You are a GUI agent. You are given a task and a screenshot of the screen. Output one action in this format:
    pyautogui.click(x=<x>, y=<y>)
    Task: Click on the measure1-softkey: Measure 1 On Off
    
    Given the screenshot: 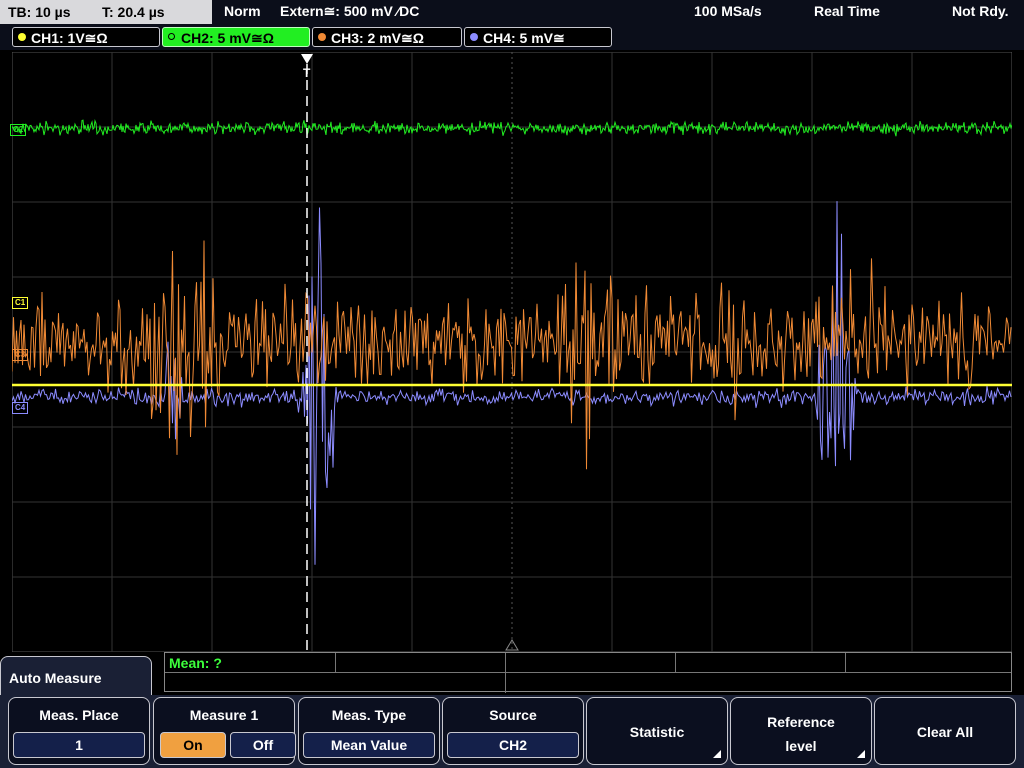 What is the action you would take?
    pyautogui.click(x=224, y=731)
    